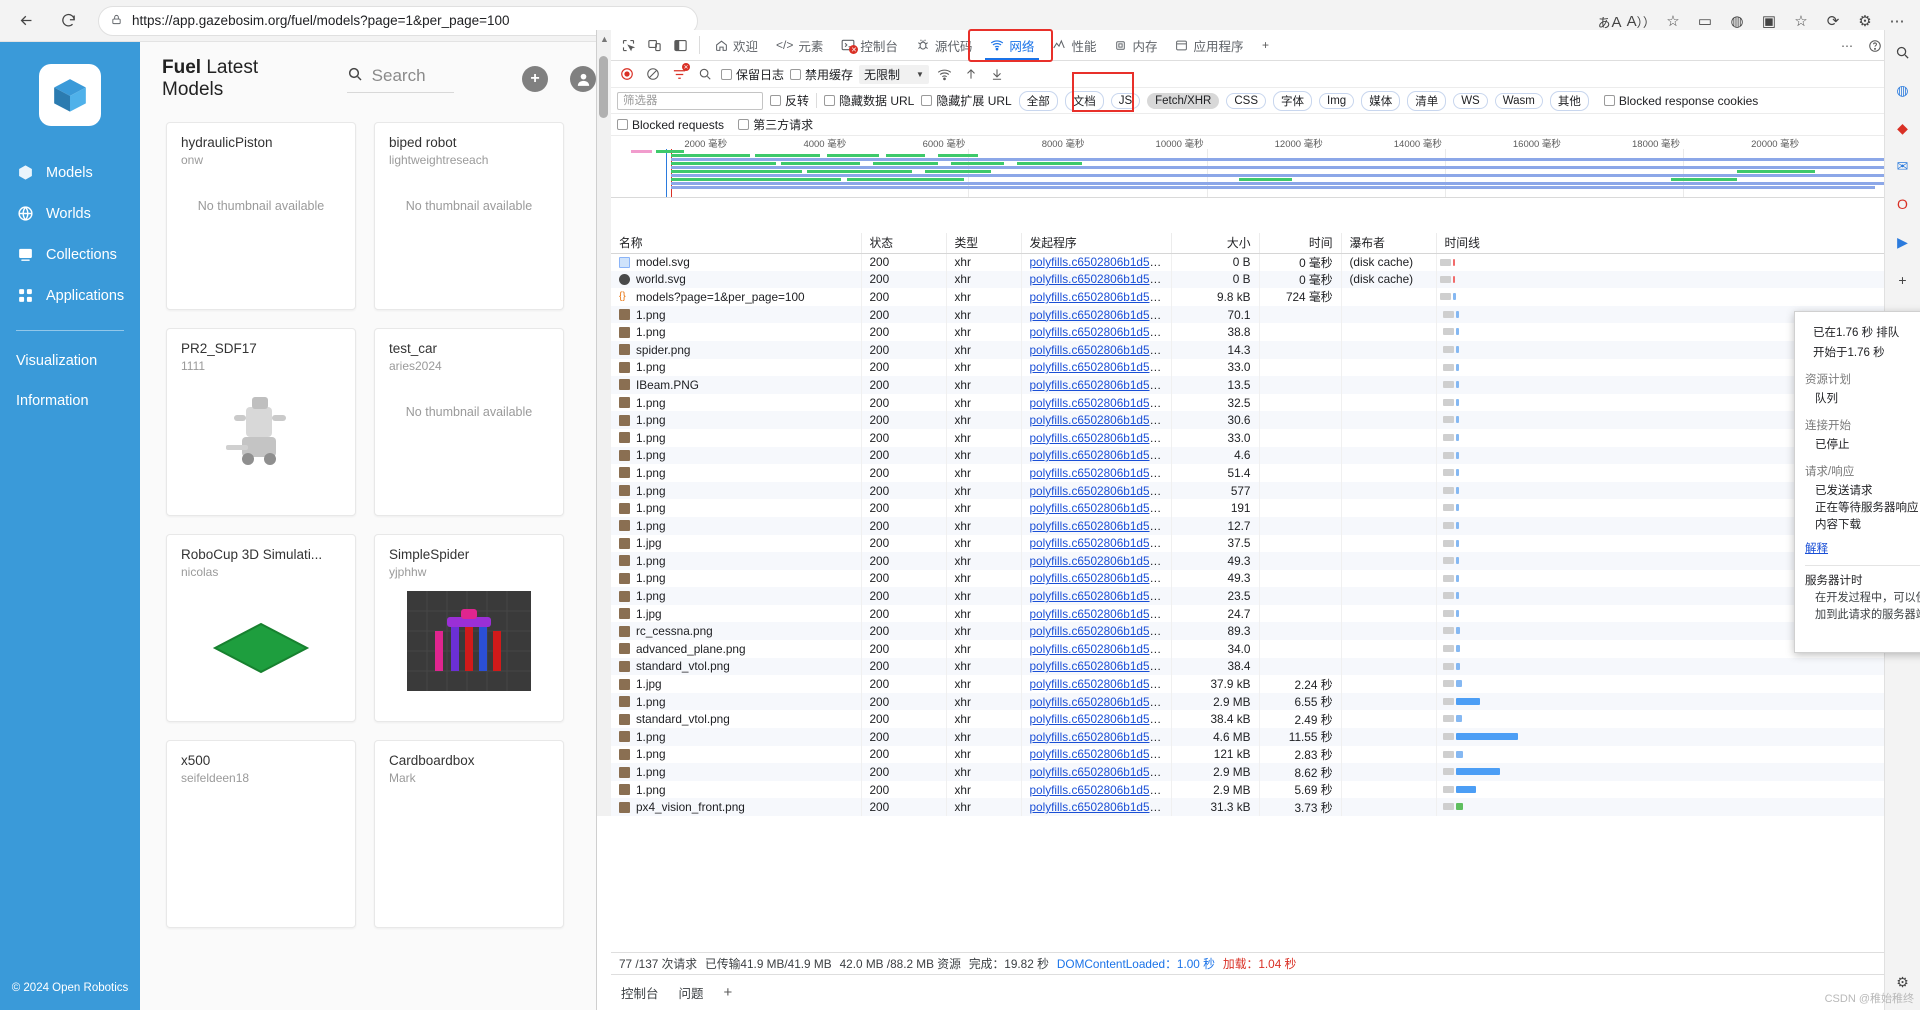  Describe the element at coordinates (603, 87) in the screenshot. I see `scrollbar-thumb` at that location.